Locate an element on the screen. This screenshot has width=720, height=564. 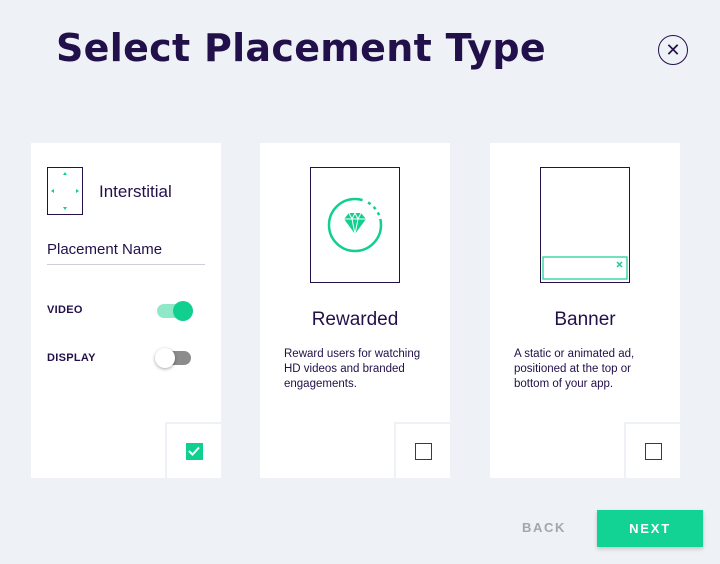
display-label: DISPLAY is located at coordinates (71, 358).